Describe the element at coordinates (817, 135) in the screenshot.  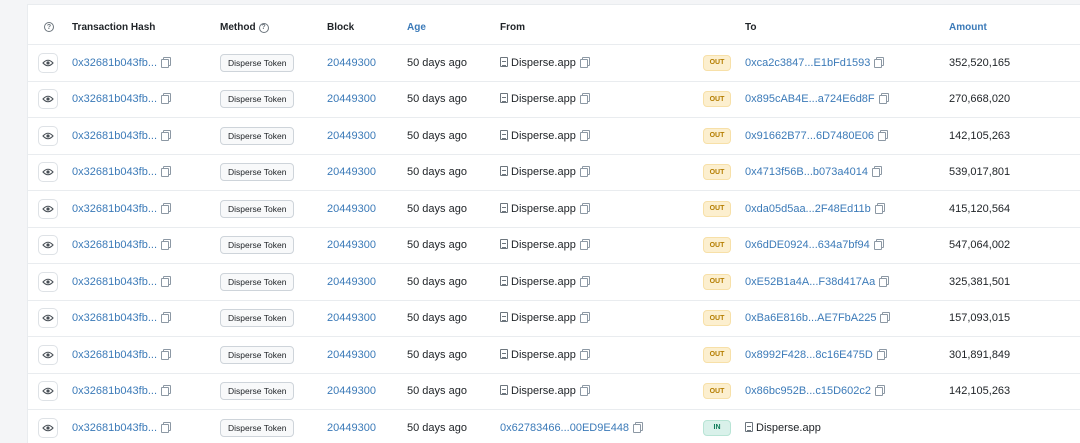
I see `to-address: 0x91662B77...6D7480E06` at that location.